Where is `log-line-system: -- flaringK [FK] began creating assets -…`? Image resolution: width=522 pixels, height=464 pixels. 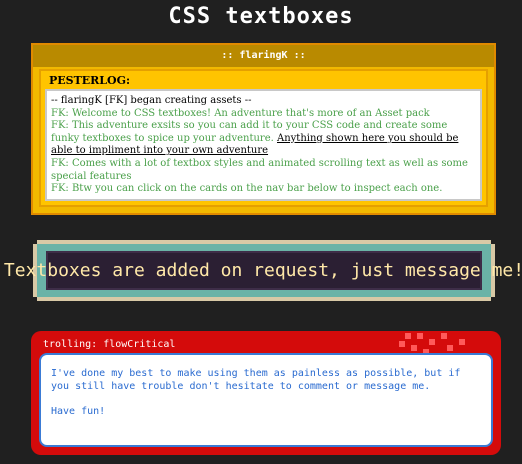 log-line-system: -- flaringK [FK] began creating assets -… is located at coordinates (151, 100).